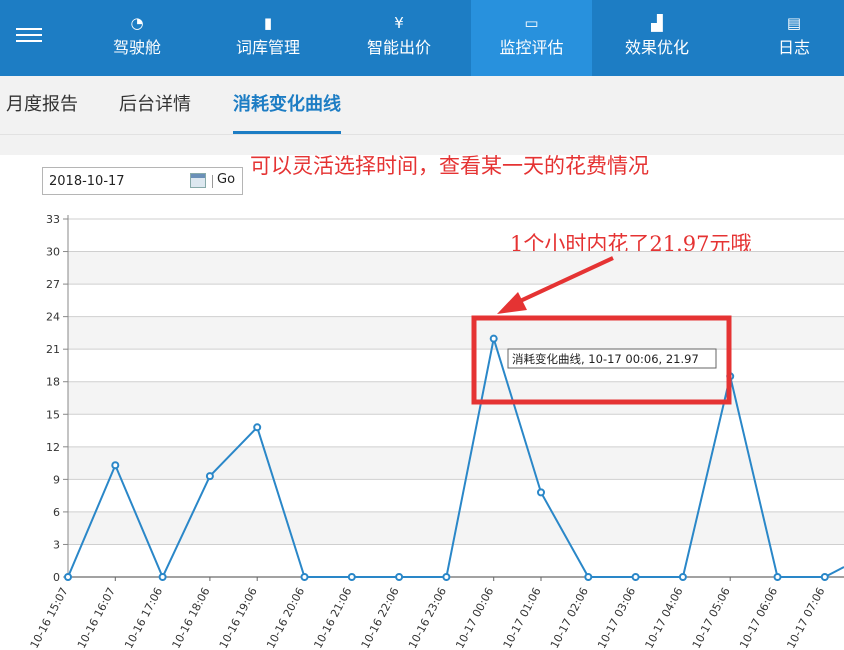  Describe the element at coordinates (143, 617) in the screenshot. I see `x-tick-label: 10-16 17:06` at that location.